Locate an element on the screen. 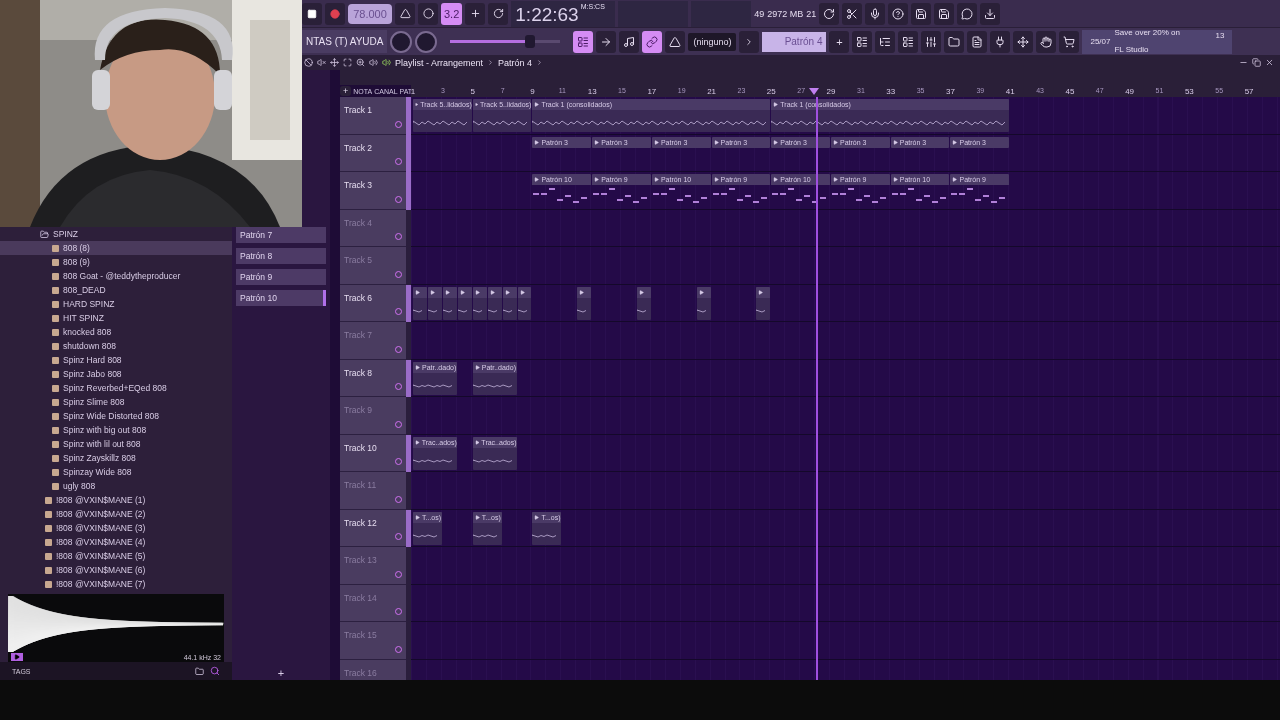 This screenshot has width=1280, height=720. browser-item: !808 @VXIN$MANE (3) is located at coordinates (116, 528).